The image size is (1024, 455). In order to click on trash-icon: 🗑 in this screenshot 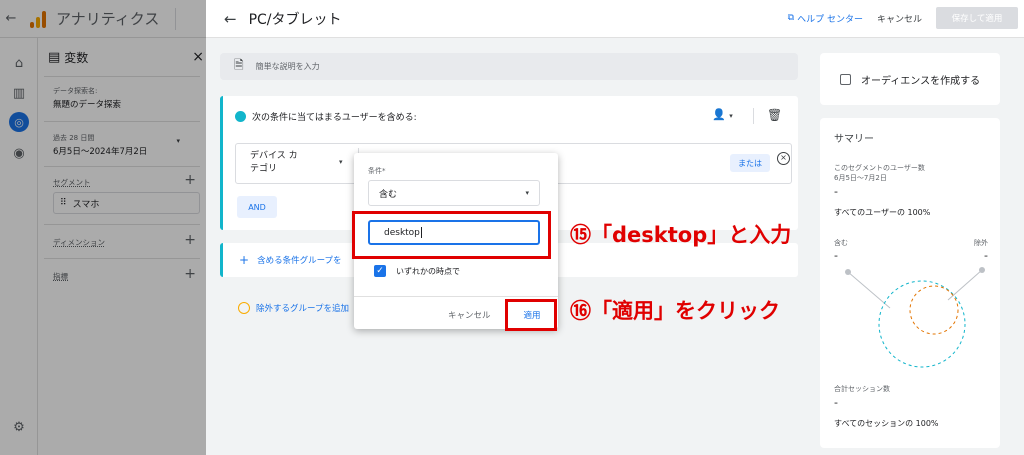, I will do `click(774, 115)`.